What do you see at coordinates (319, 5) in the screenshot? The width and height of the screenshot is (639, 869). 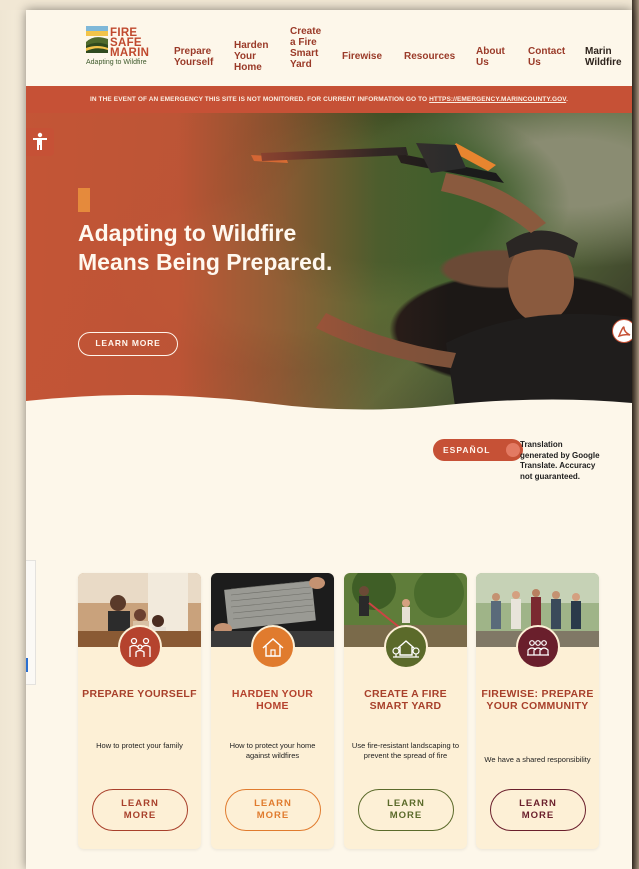 I see `background-top` at bounding box center [319, 5].